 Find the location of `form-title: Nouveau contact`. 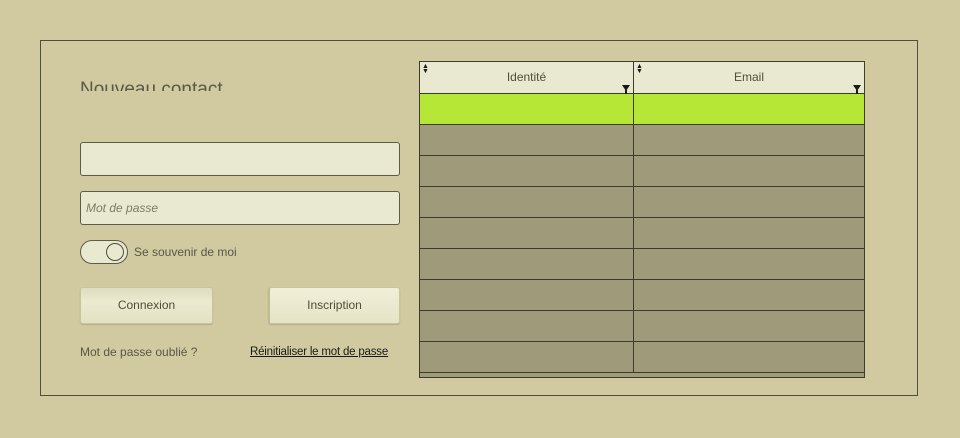

form-title: Nouveau contact is located at coordinates (151, 85).